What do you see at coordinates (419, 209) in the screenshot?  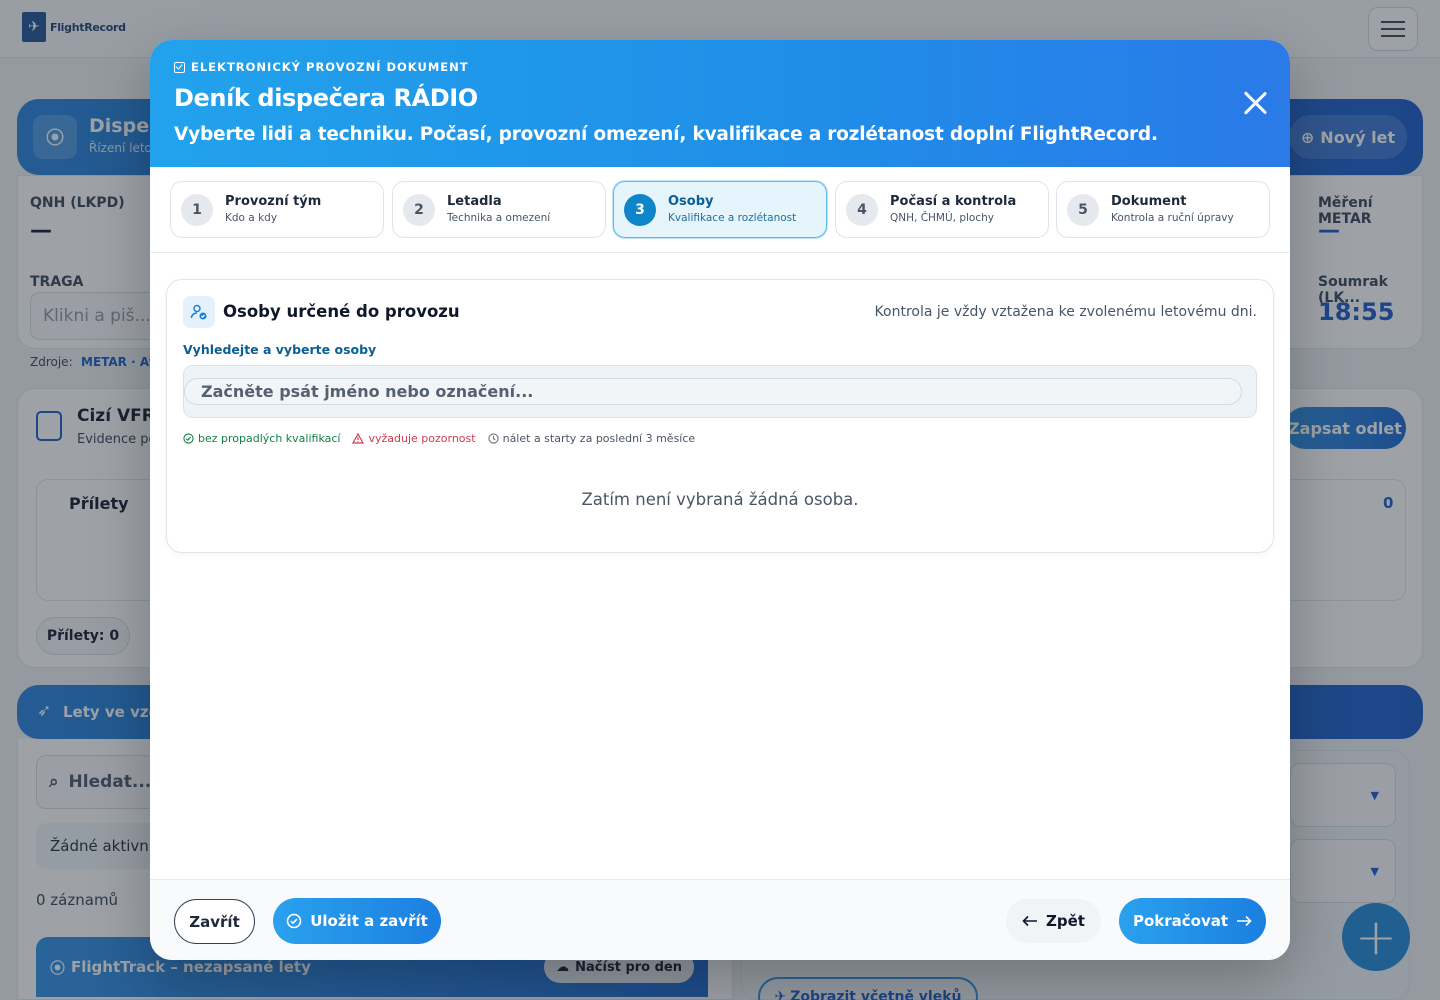 I see `step-number: 2` at bounding box center [419, 209].